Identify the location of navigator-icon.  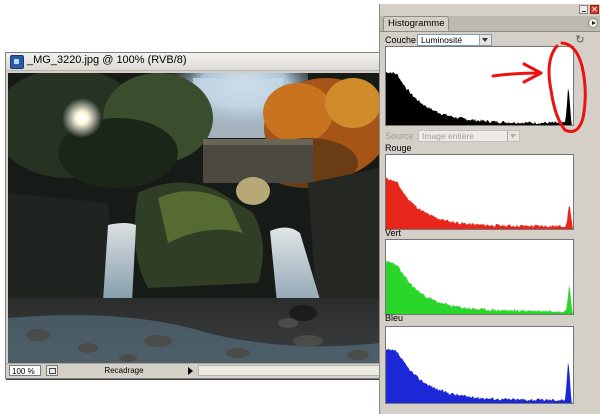
(52, 370).